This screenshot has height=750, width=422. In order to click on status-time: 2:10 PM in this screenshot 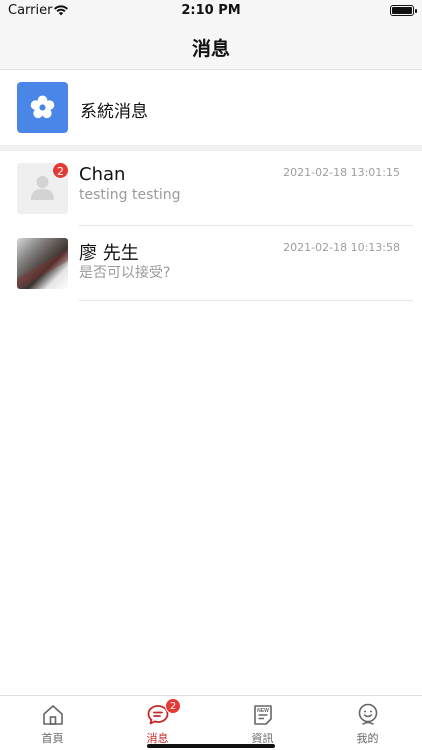, I will do `click(211, 10)`.